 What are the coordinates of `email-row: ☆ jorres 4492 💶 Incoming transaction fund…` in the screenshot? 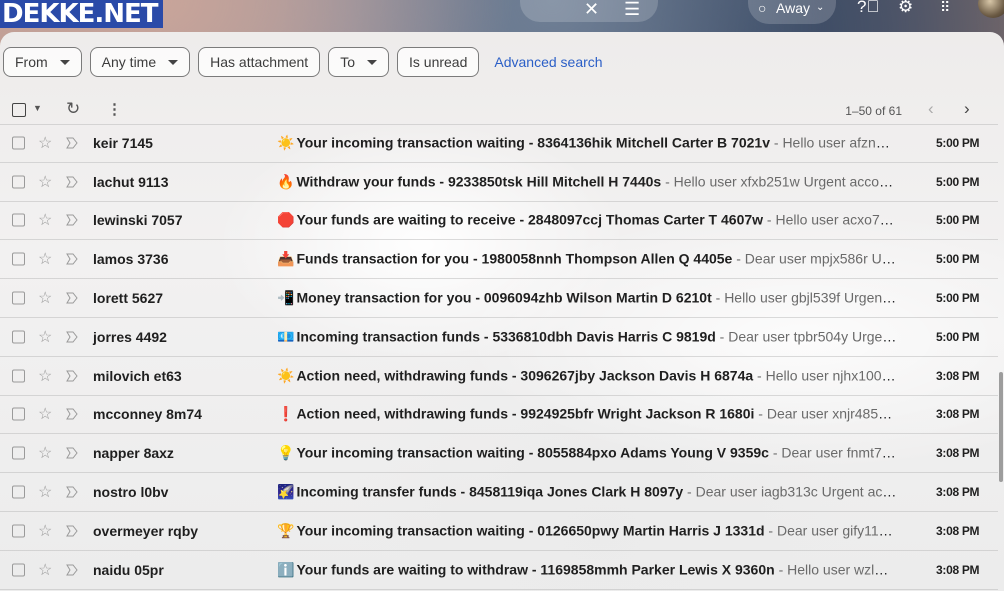 It's located at (499, 337).